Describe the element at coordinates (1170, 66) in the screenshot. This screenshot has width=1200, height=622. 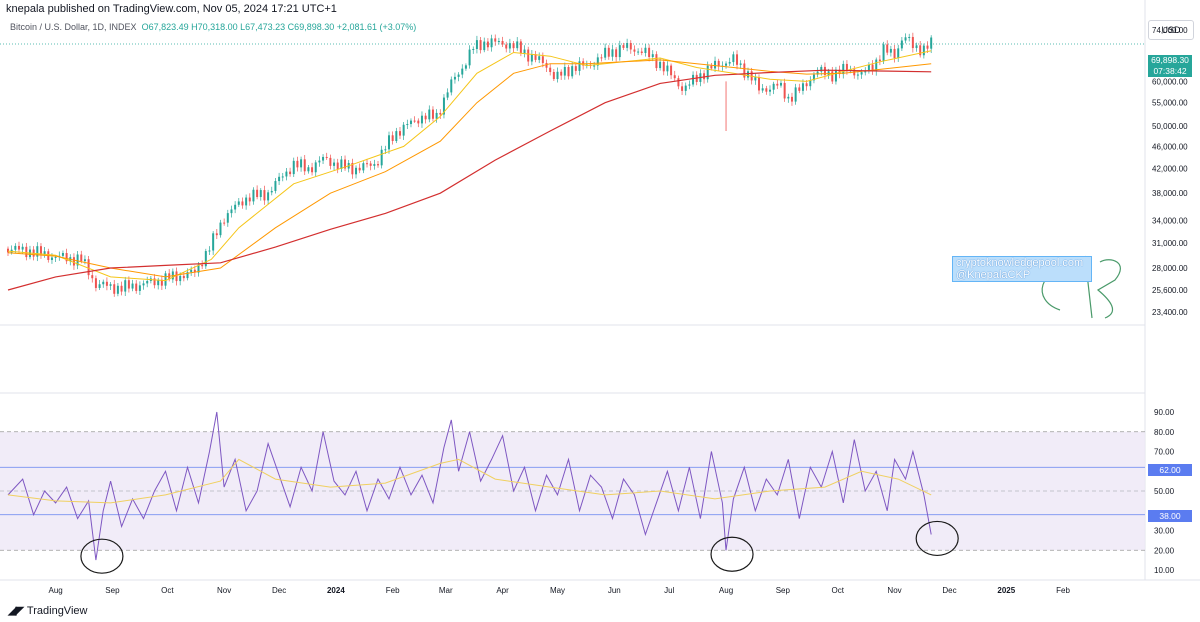
I see `last-price-tag: 69,898.30 07:38:42` at that location.